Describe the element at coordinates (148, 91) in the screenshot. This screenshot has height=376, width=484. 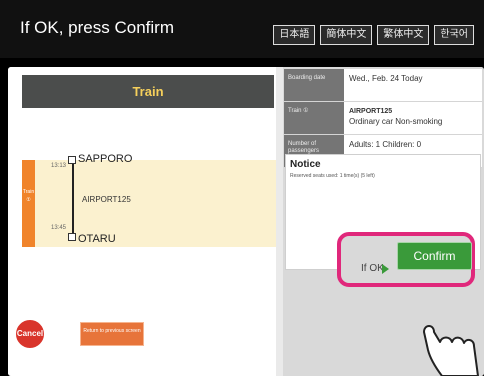
I see `train-header: Train` at that location.